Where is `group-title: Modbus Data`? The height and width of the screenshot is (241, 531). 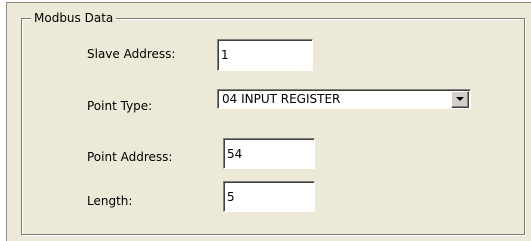
group-title: Modbus Data is located at coordinates (74, 18).